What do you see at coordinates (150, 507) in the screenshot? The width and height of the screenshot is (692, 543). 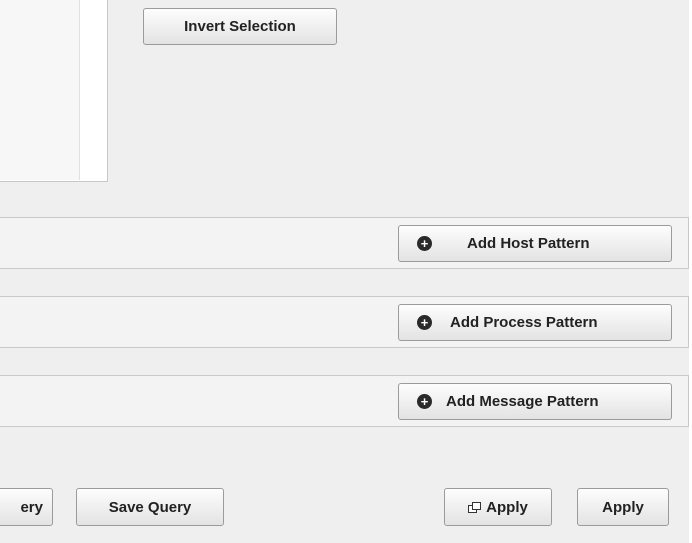 I see `save-query-button: Save Query` at bounding box center [150, 507].